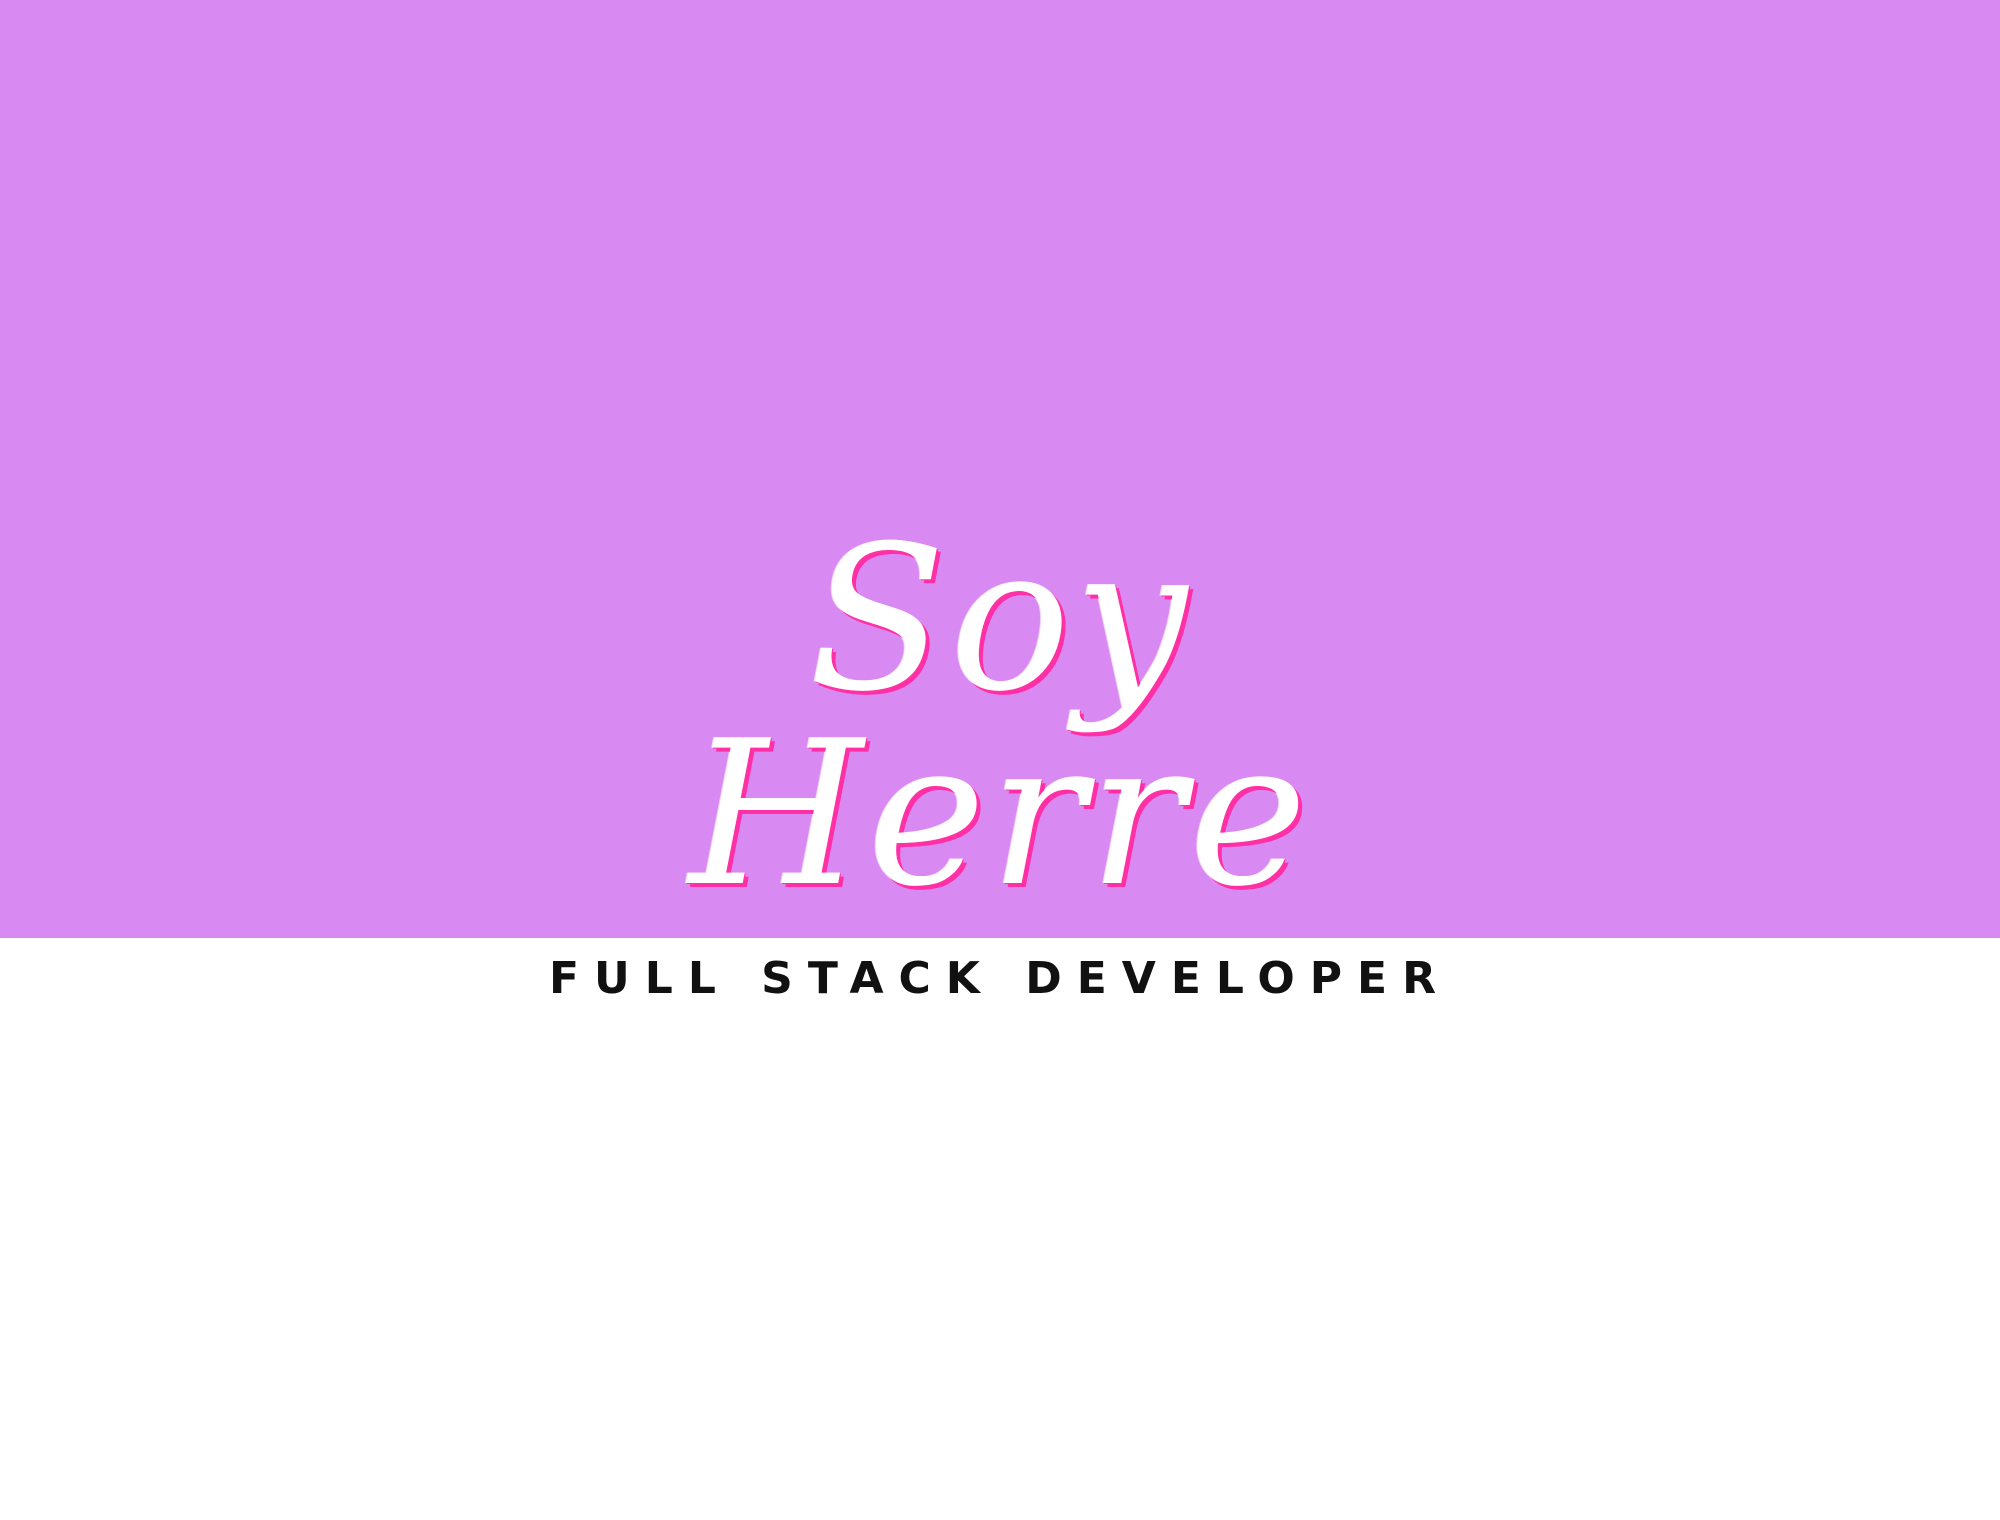  I want to click on name-line-2: Herre, so click(1000, 814).